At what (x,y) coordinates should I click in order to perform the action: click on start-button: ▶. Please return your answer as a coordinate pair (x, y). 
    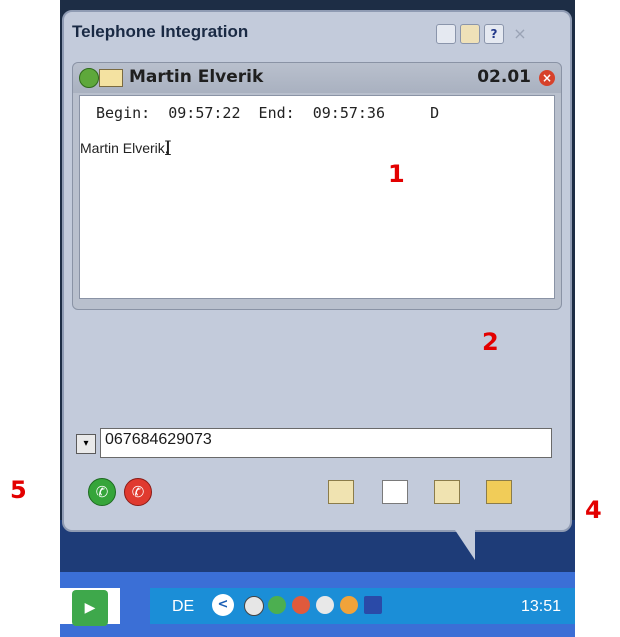
    Looking at the image, I should click on (90, 608).